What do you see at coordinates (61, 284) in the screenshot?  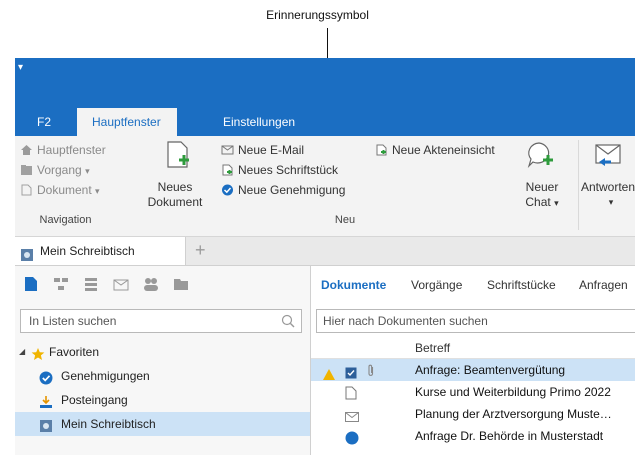 I see `hierarchy-icon` at bounding box center [61, 284].